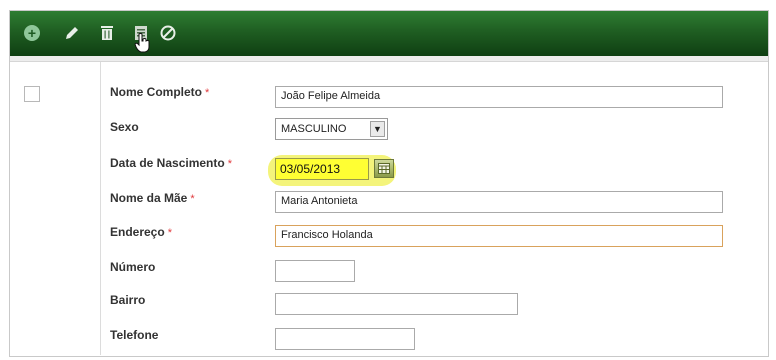 This screenshot has height=360, width=776. What do you see at coordinates (134, 335) in the screenshot?
I see `telefone-label: Telefone` at bounding box center [134, 335].